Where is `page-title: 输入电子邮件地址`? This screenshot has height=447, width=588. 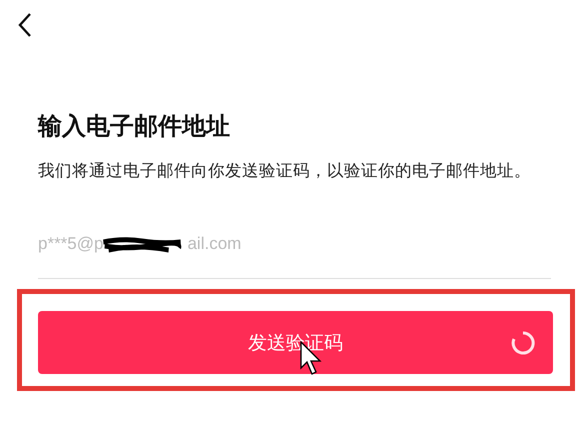 page-title: 输入电子邮件地址 is located at coordinates (134, 126).